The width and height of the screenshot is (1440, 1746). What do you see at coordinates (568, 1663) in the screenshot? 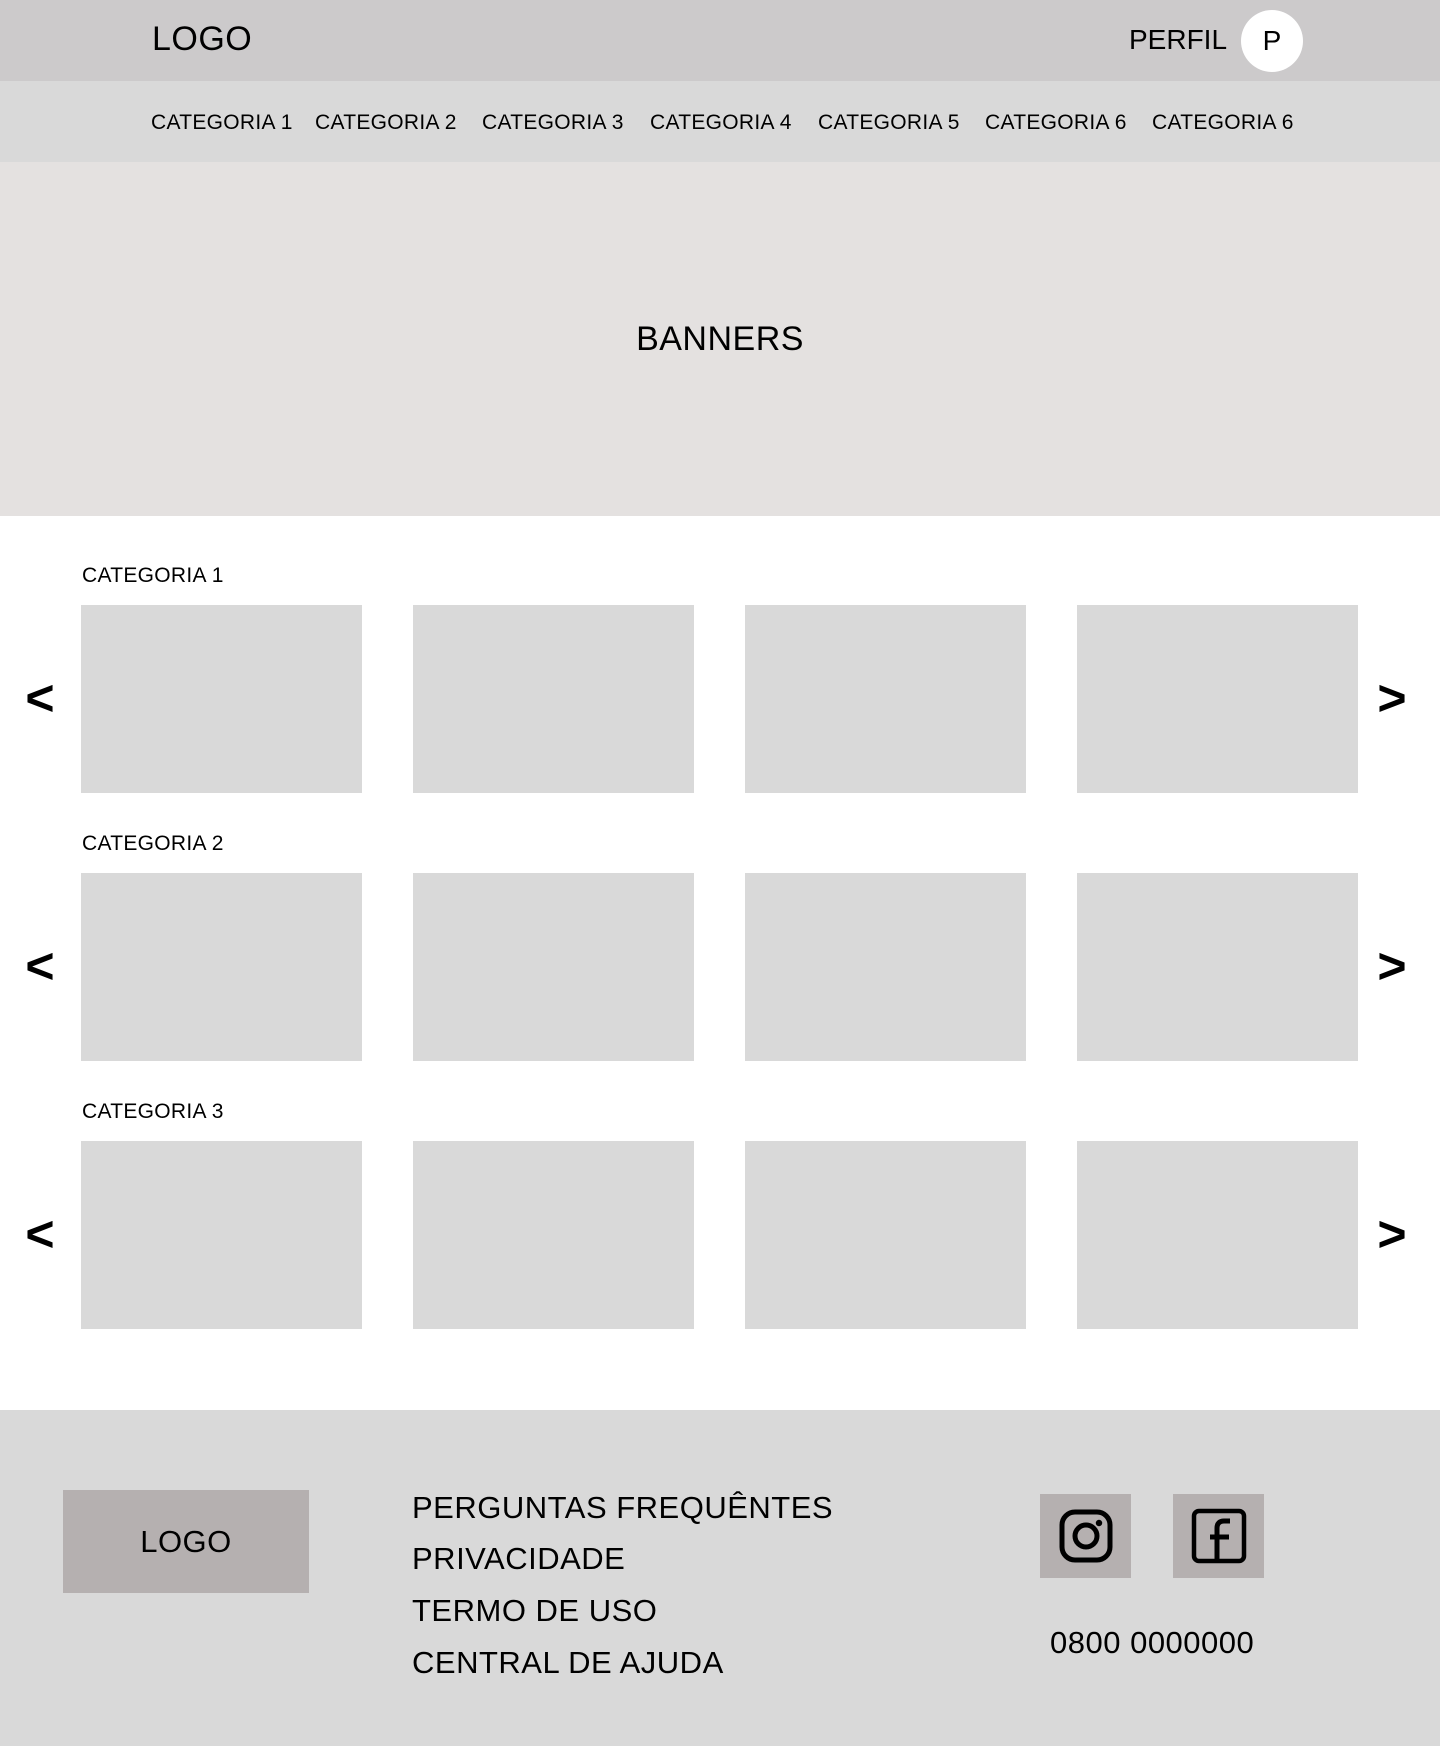
I see `footer-link-help: CENTRAL DE AJUDA` at bounding box center [568, 1663].